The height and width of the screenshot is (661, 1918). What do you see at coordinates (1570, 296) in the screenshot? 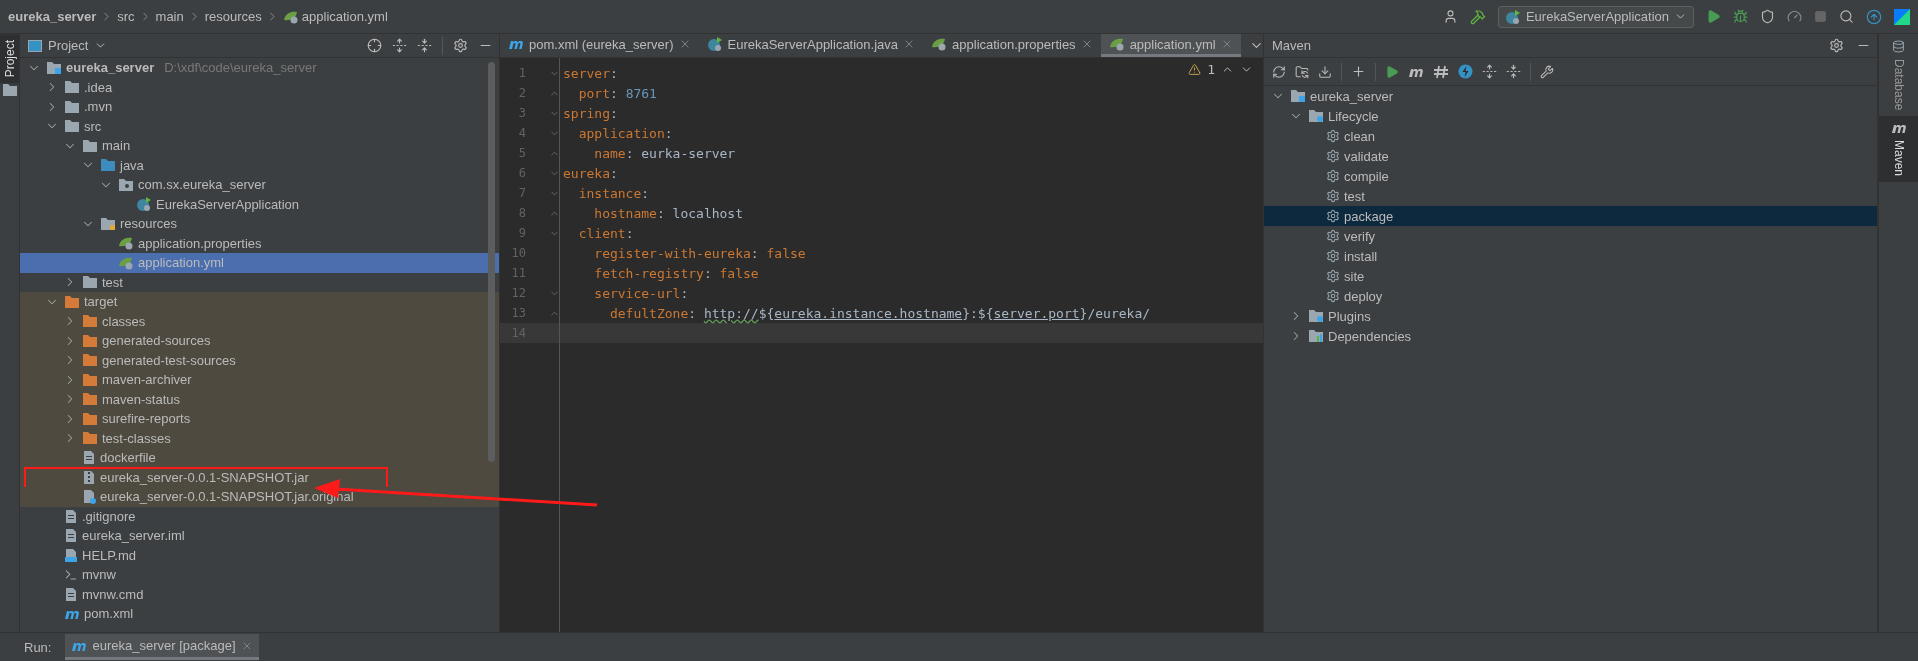
I see `tree-item: deploy` at bounding box center [1570, 296].